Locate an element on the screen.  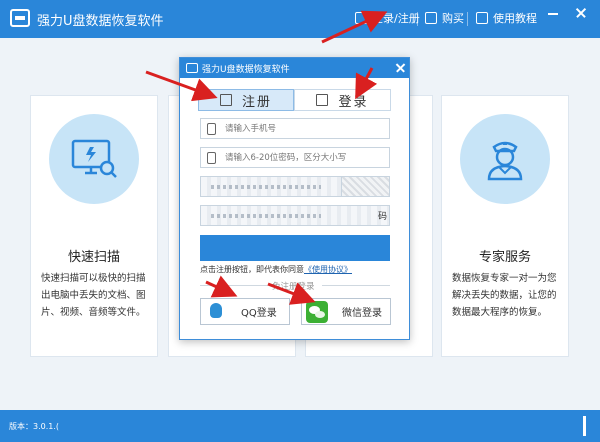
dialog-title-bar: 强力U盘数据恢复软件 is located at coordinates (294, 68).